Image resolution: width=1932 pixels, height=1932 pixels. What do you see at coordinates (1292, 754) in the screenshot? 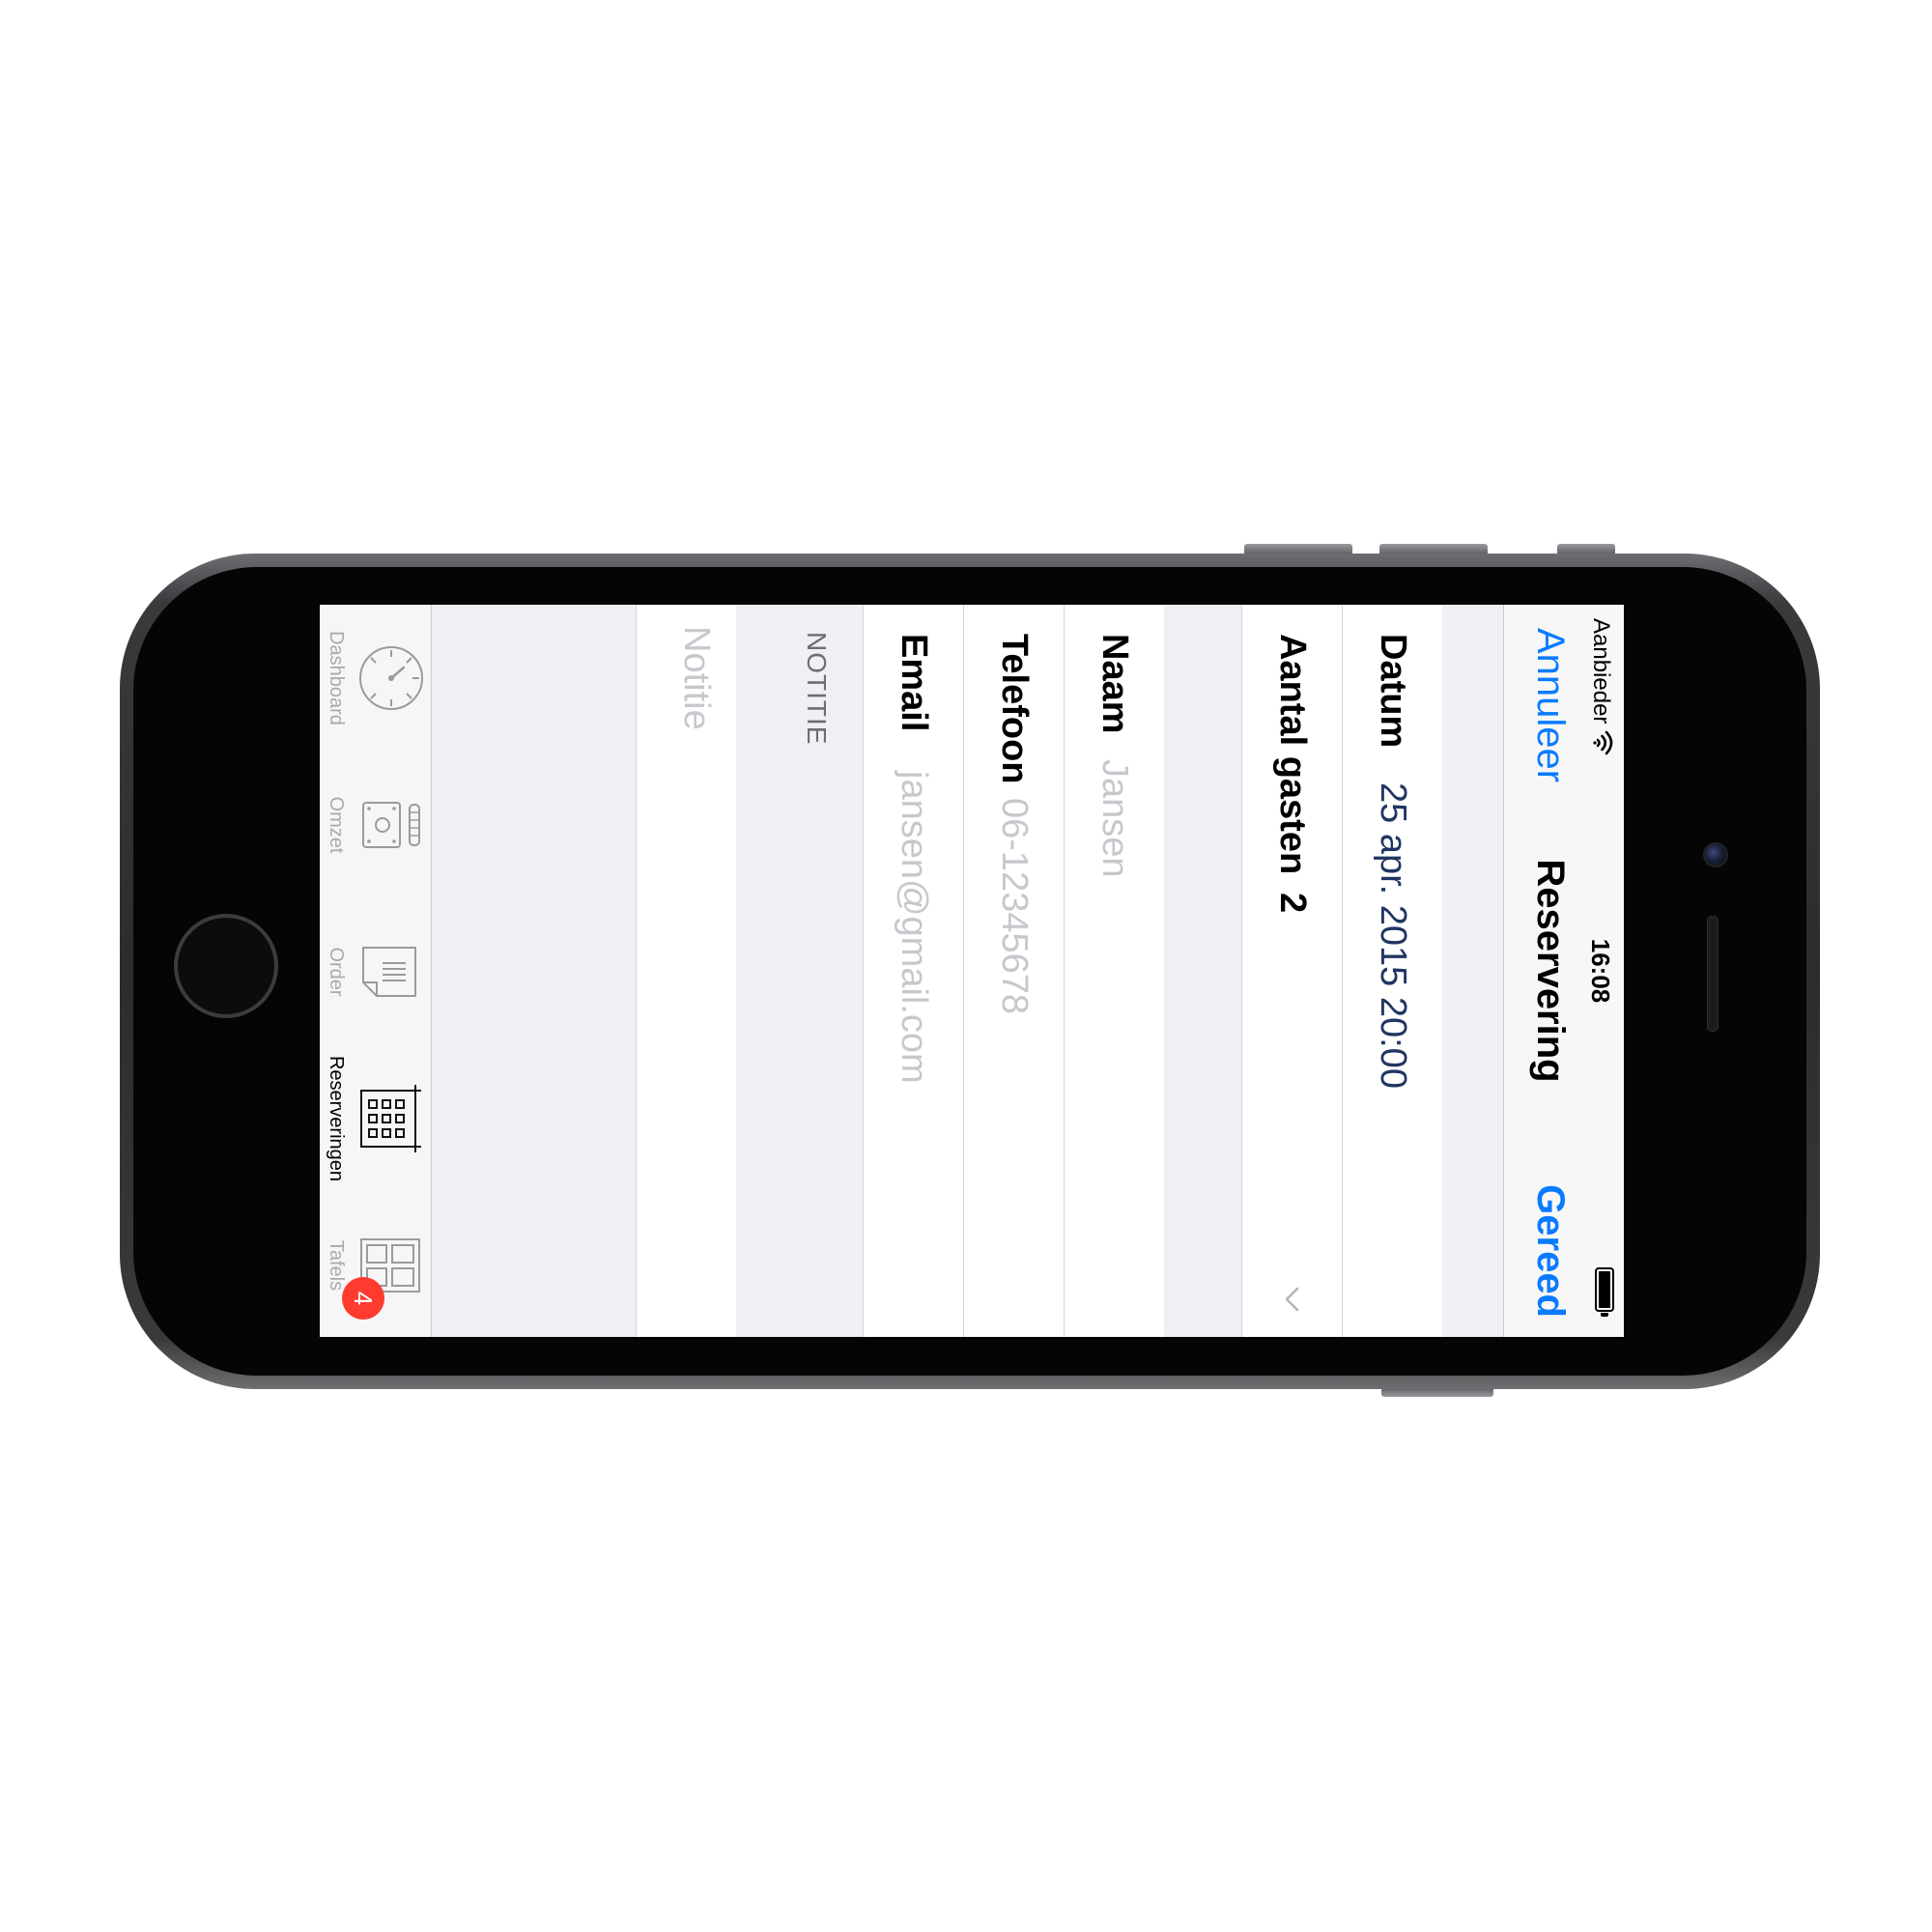
I see `guests-label: Aantal gasten` at bounding box center [1292, 754].